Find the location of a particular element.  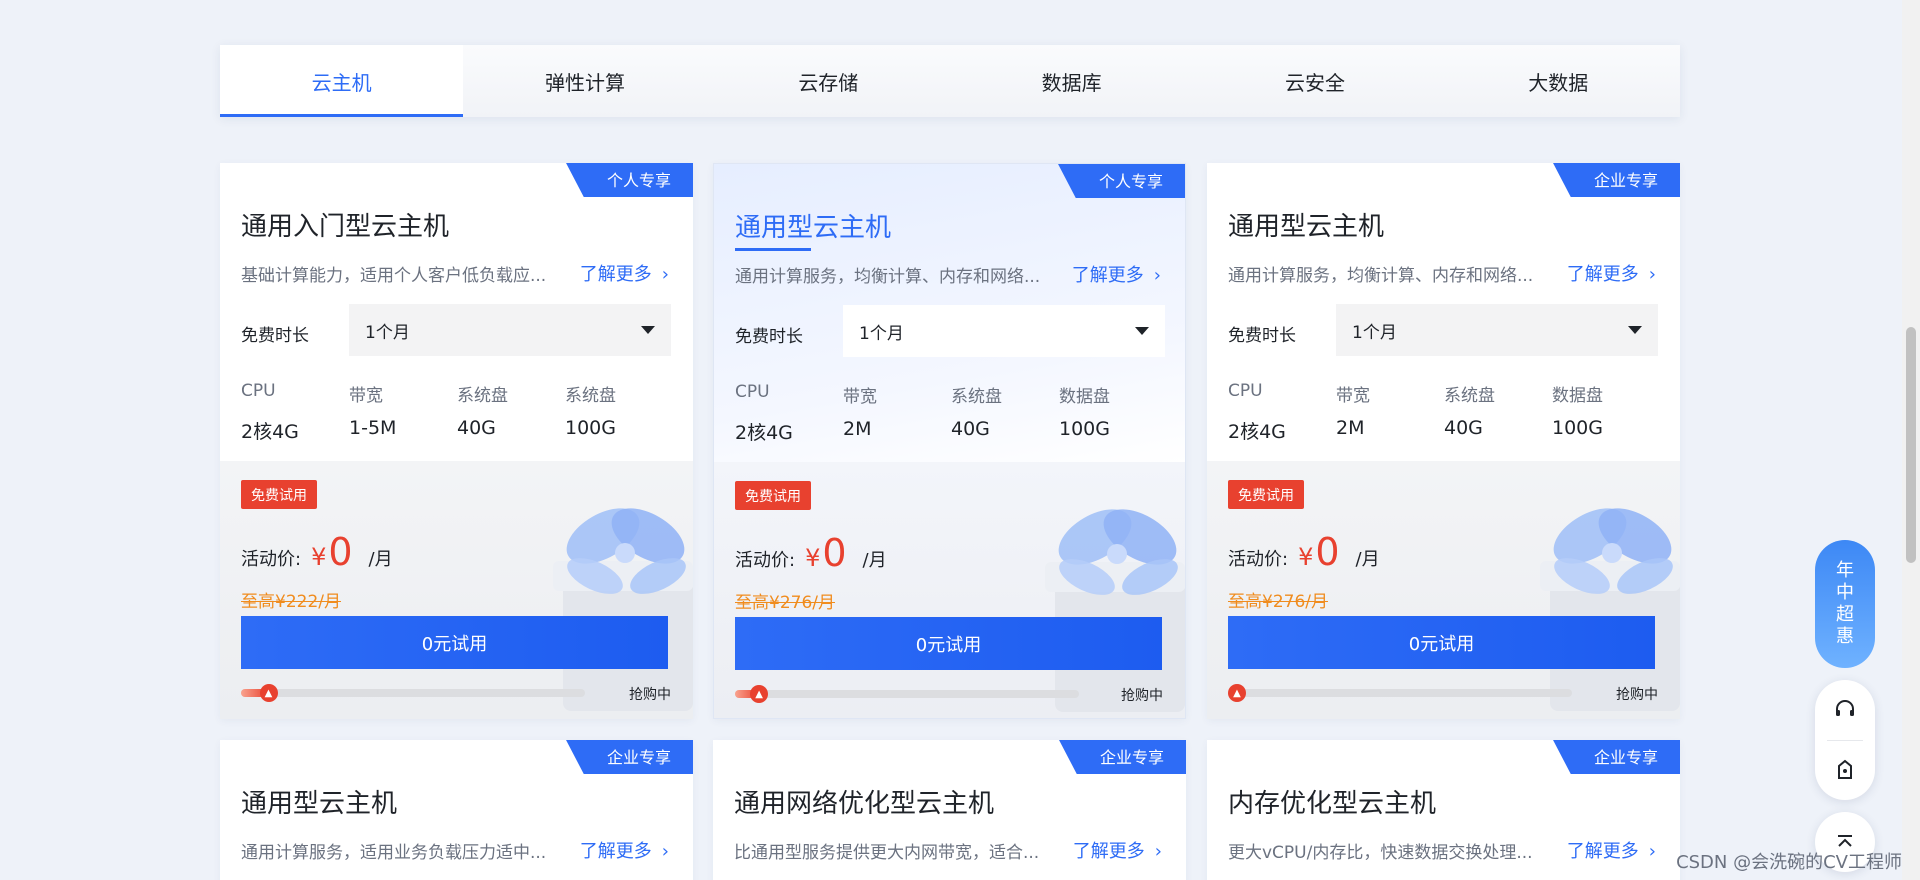

headset-icon is located at coordinates (1845, 710).